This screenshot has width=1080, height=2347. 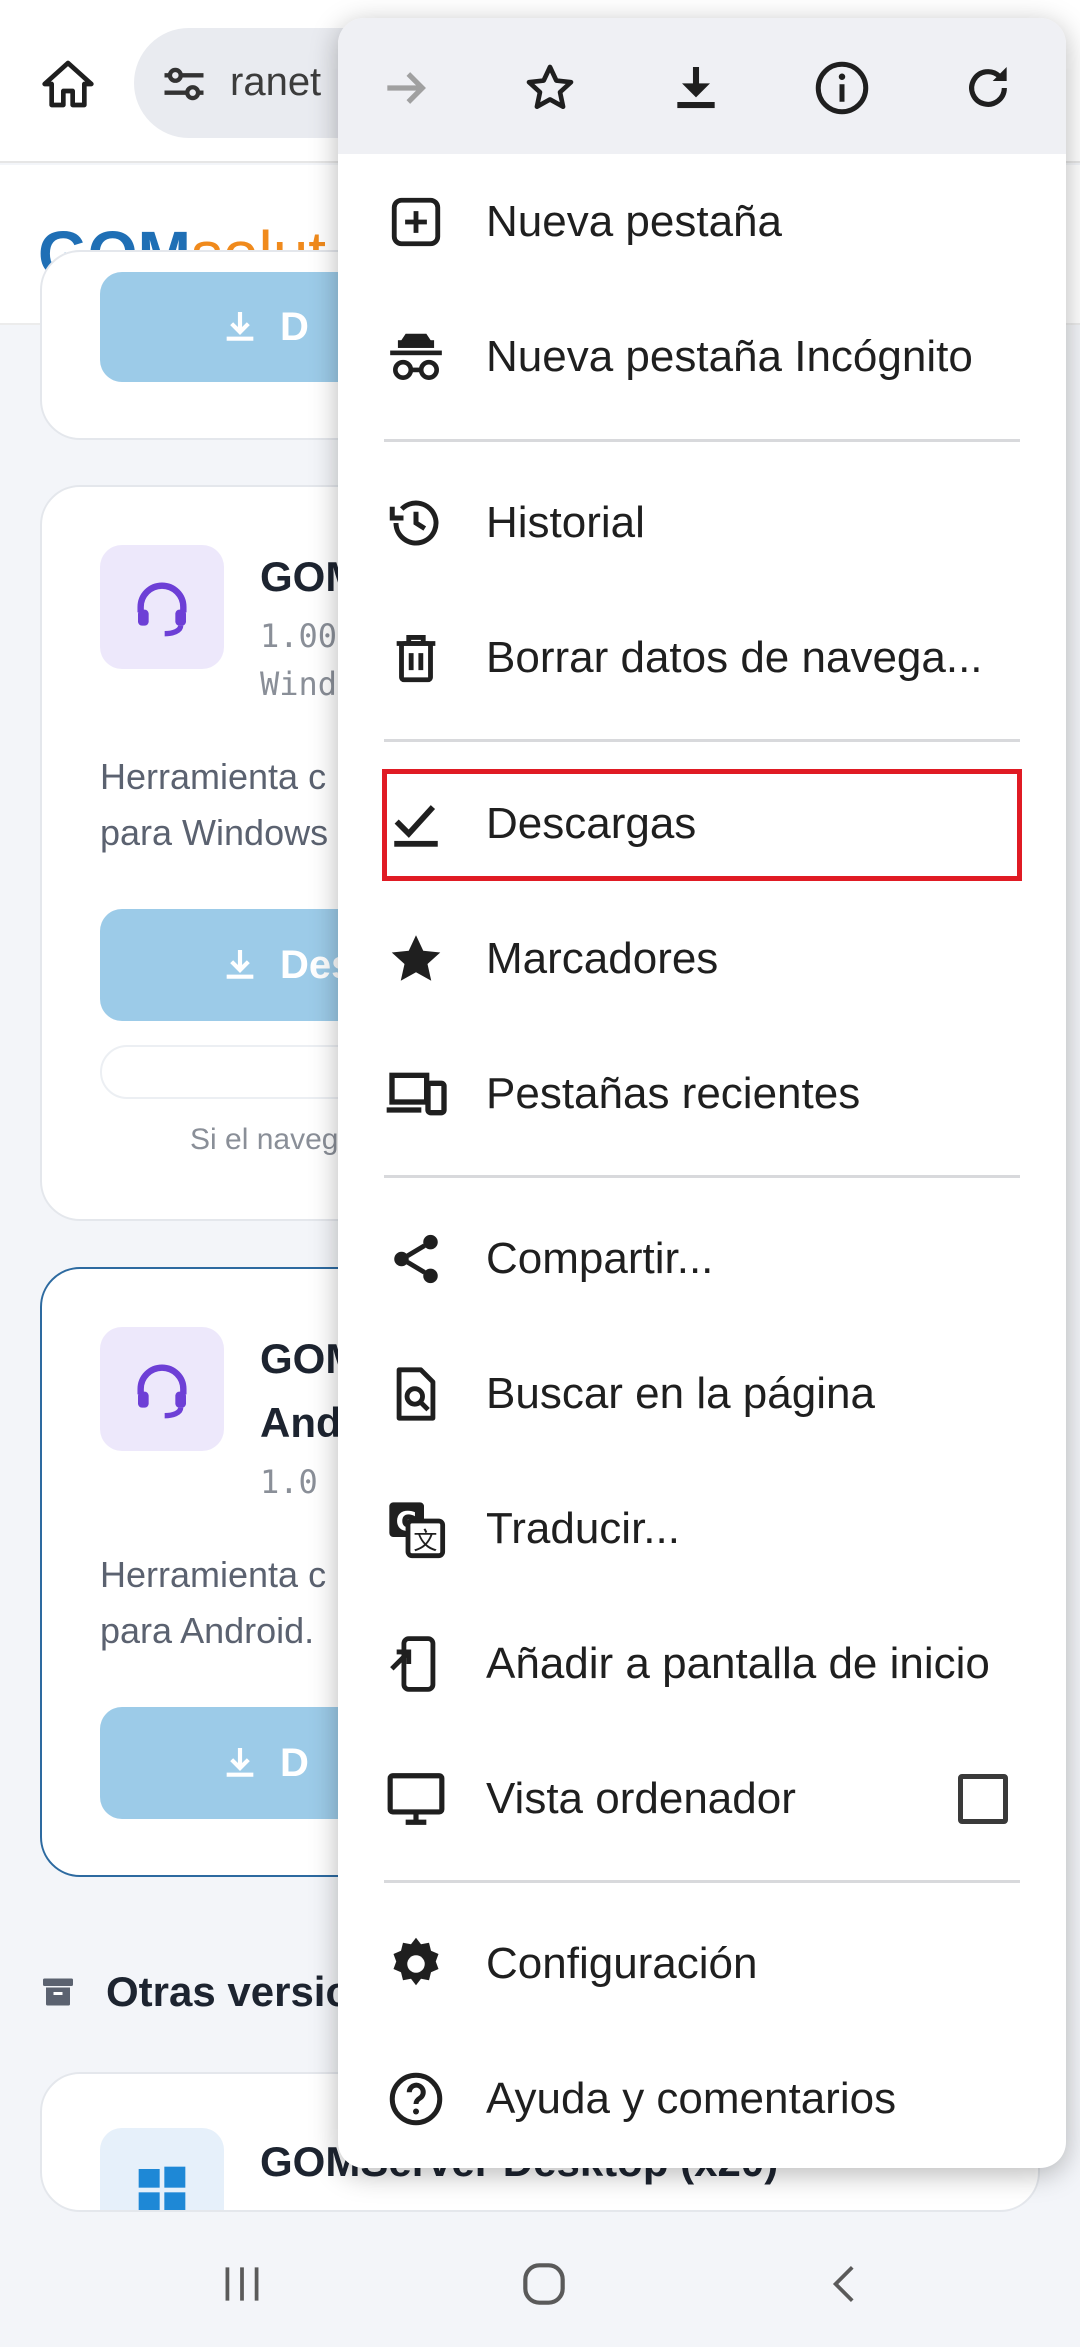 I want to click on menu-item-find-in-page: Buscar en la página, so click(x=702, y=1394).